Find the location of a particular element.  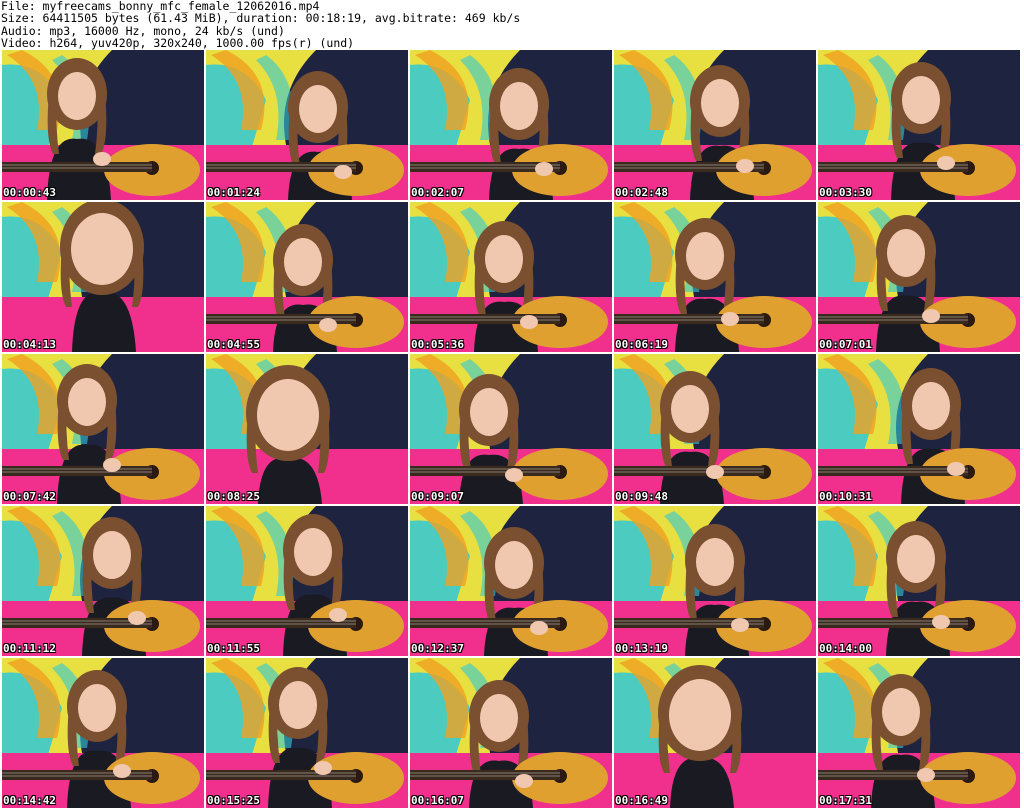

video-thumbnail: 00:05:36 is located at coordinates (511, 277).